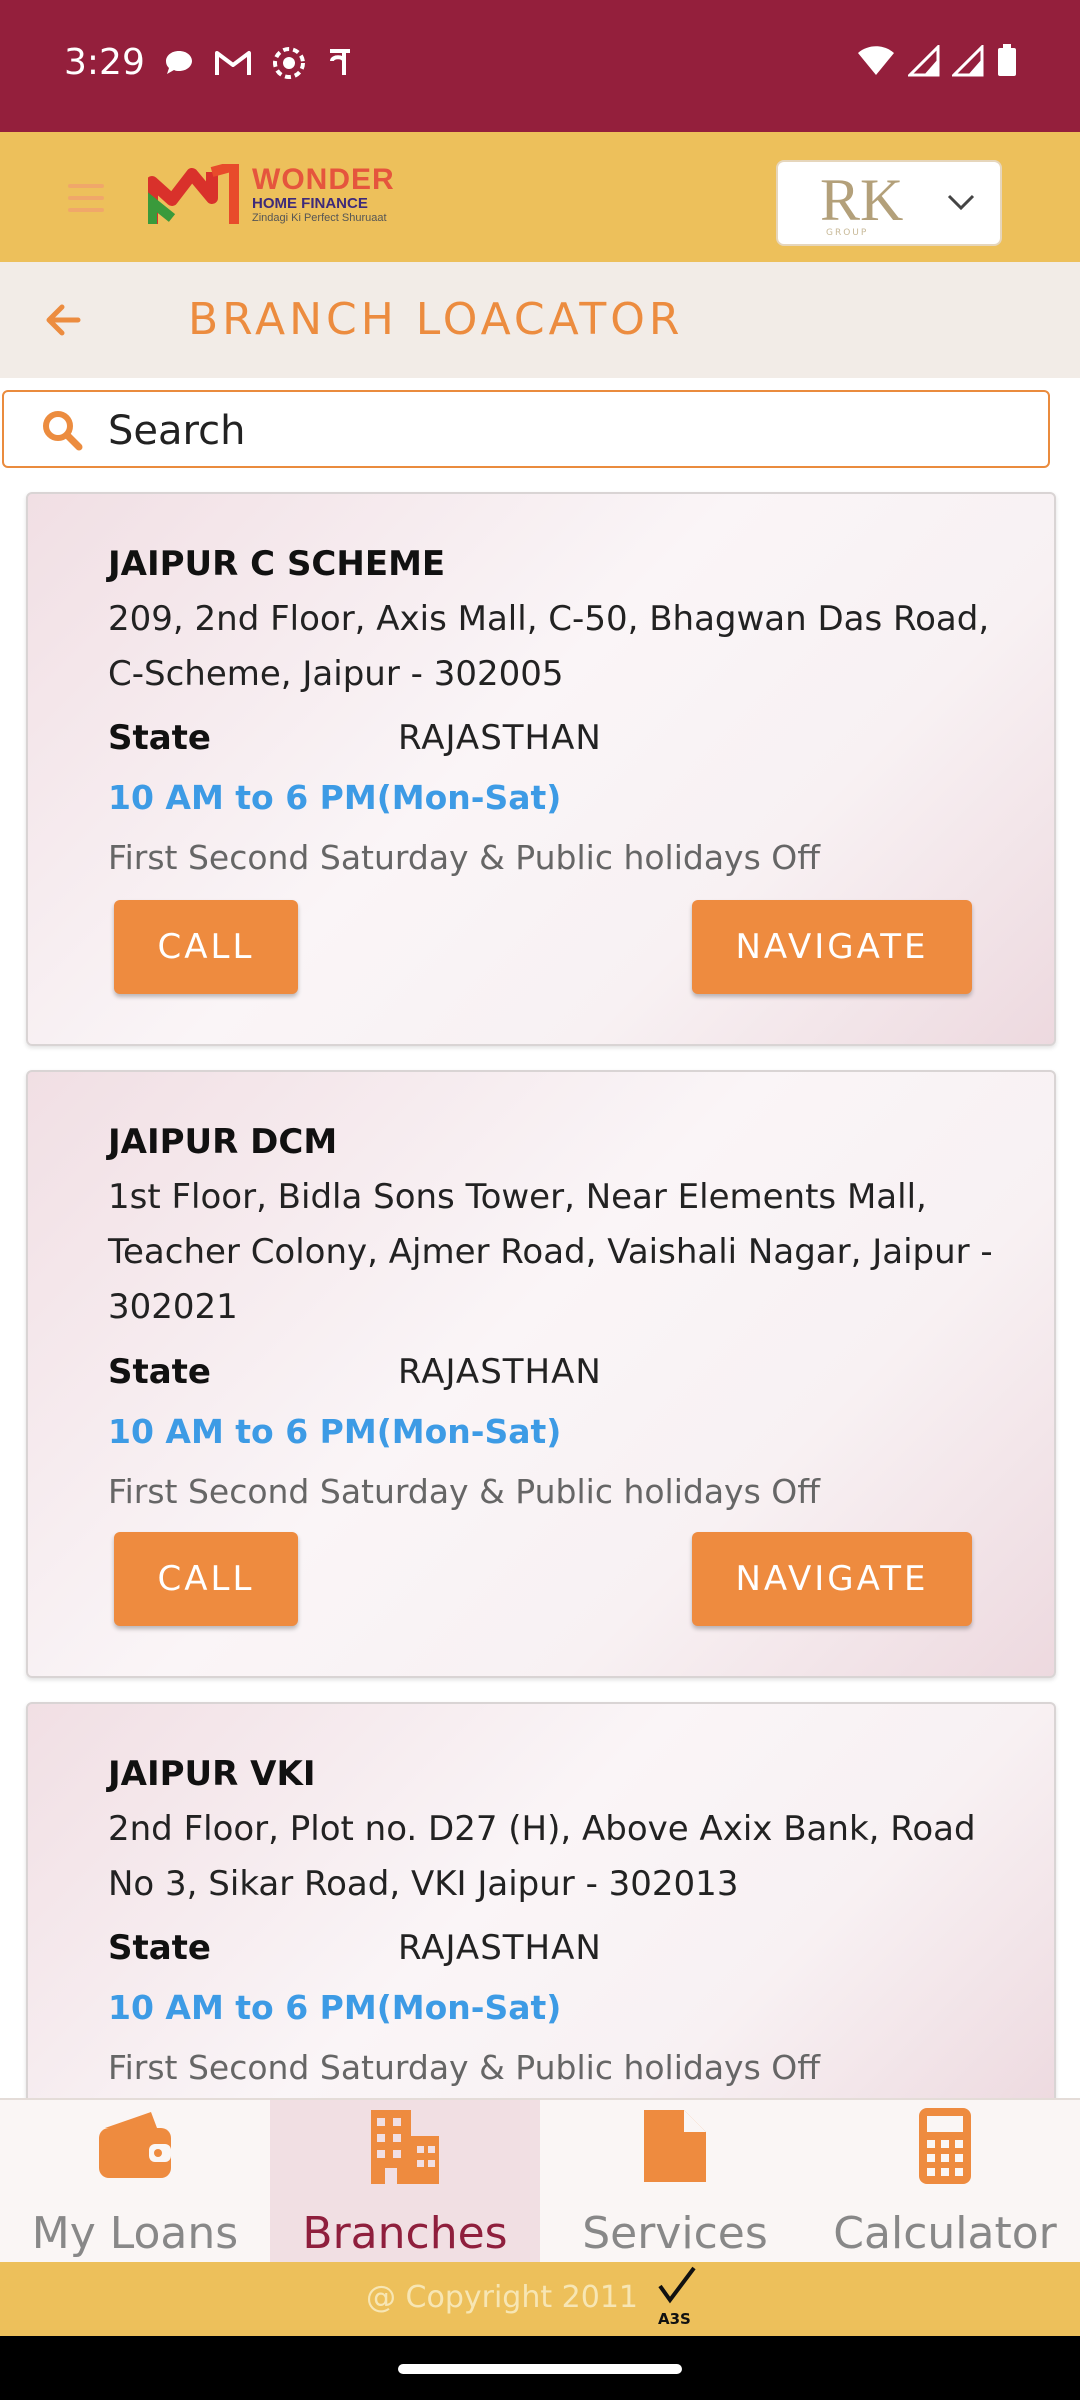  What do you see at coordinates (502, 2297) in the screenshot?
I see `copyright-text: @ Copyright 2011` at bounding box center [502, 2297].